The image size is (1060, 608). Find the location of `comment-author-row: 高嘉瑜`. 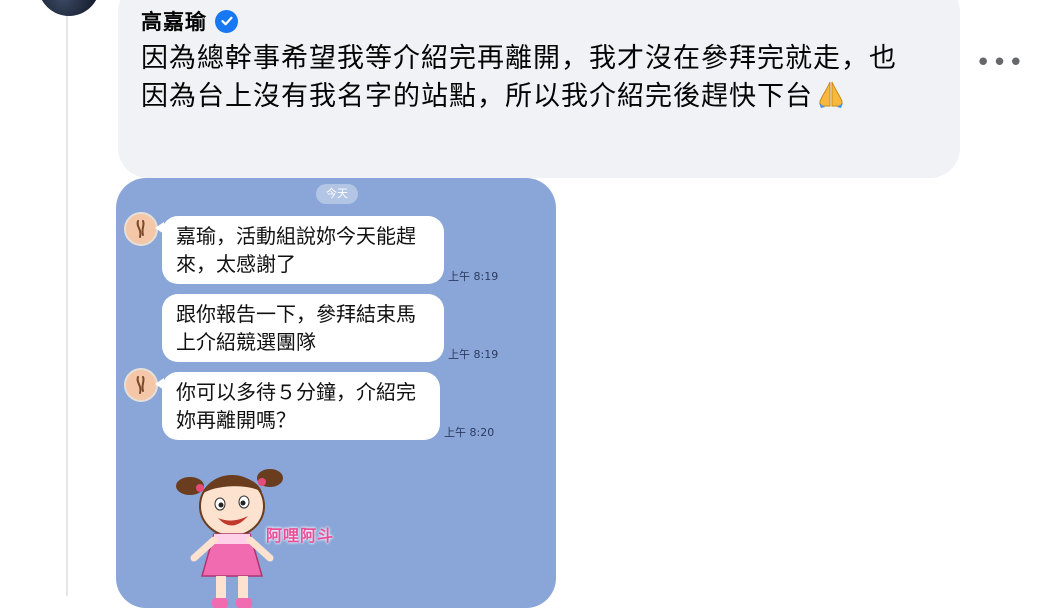

comment-author-row: 高嘉瑜 is located at coordinates (189, 21).